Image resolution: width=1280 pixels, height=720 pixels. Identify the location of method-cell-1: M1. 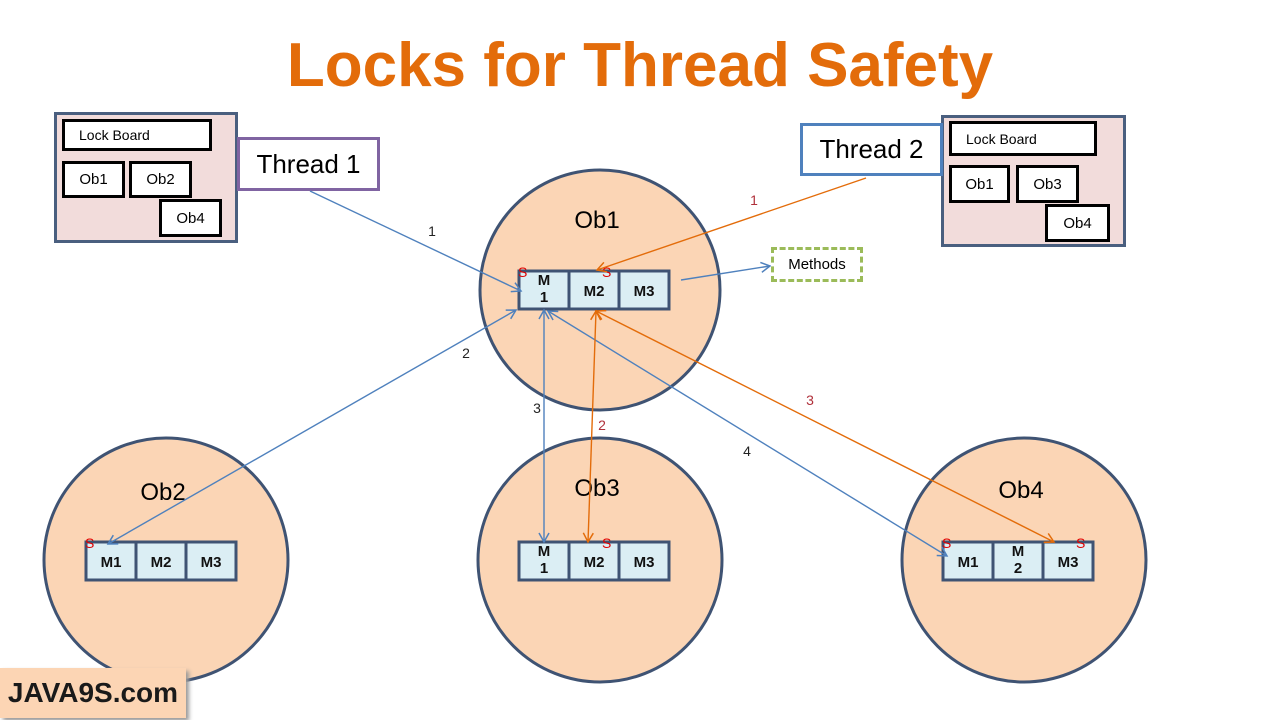
(544, 561).